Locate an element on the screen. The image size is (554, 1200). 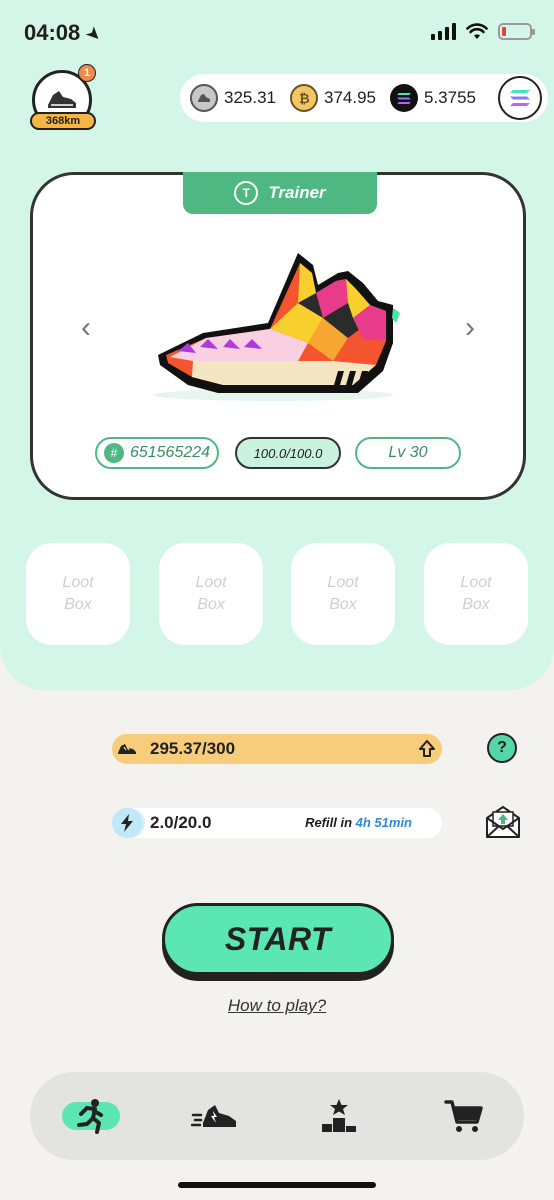
battery-icon is located at coordinates (516, 31).